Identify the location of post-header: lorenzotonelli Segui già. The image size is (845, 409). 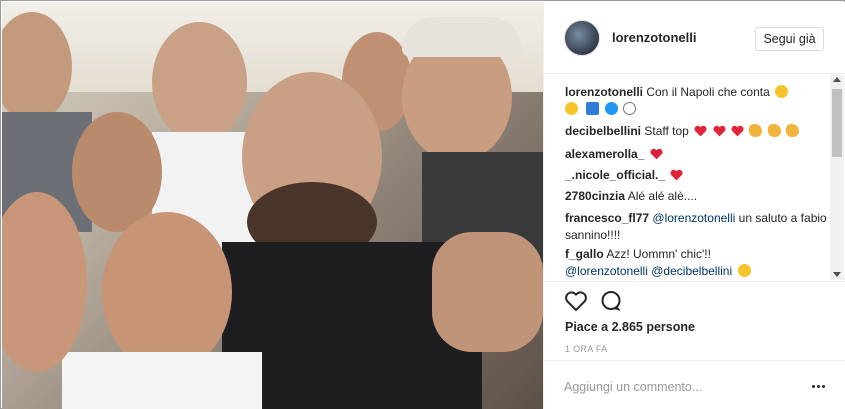
(694, 38).